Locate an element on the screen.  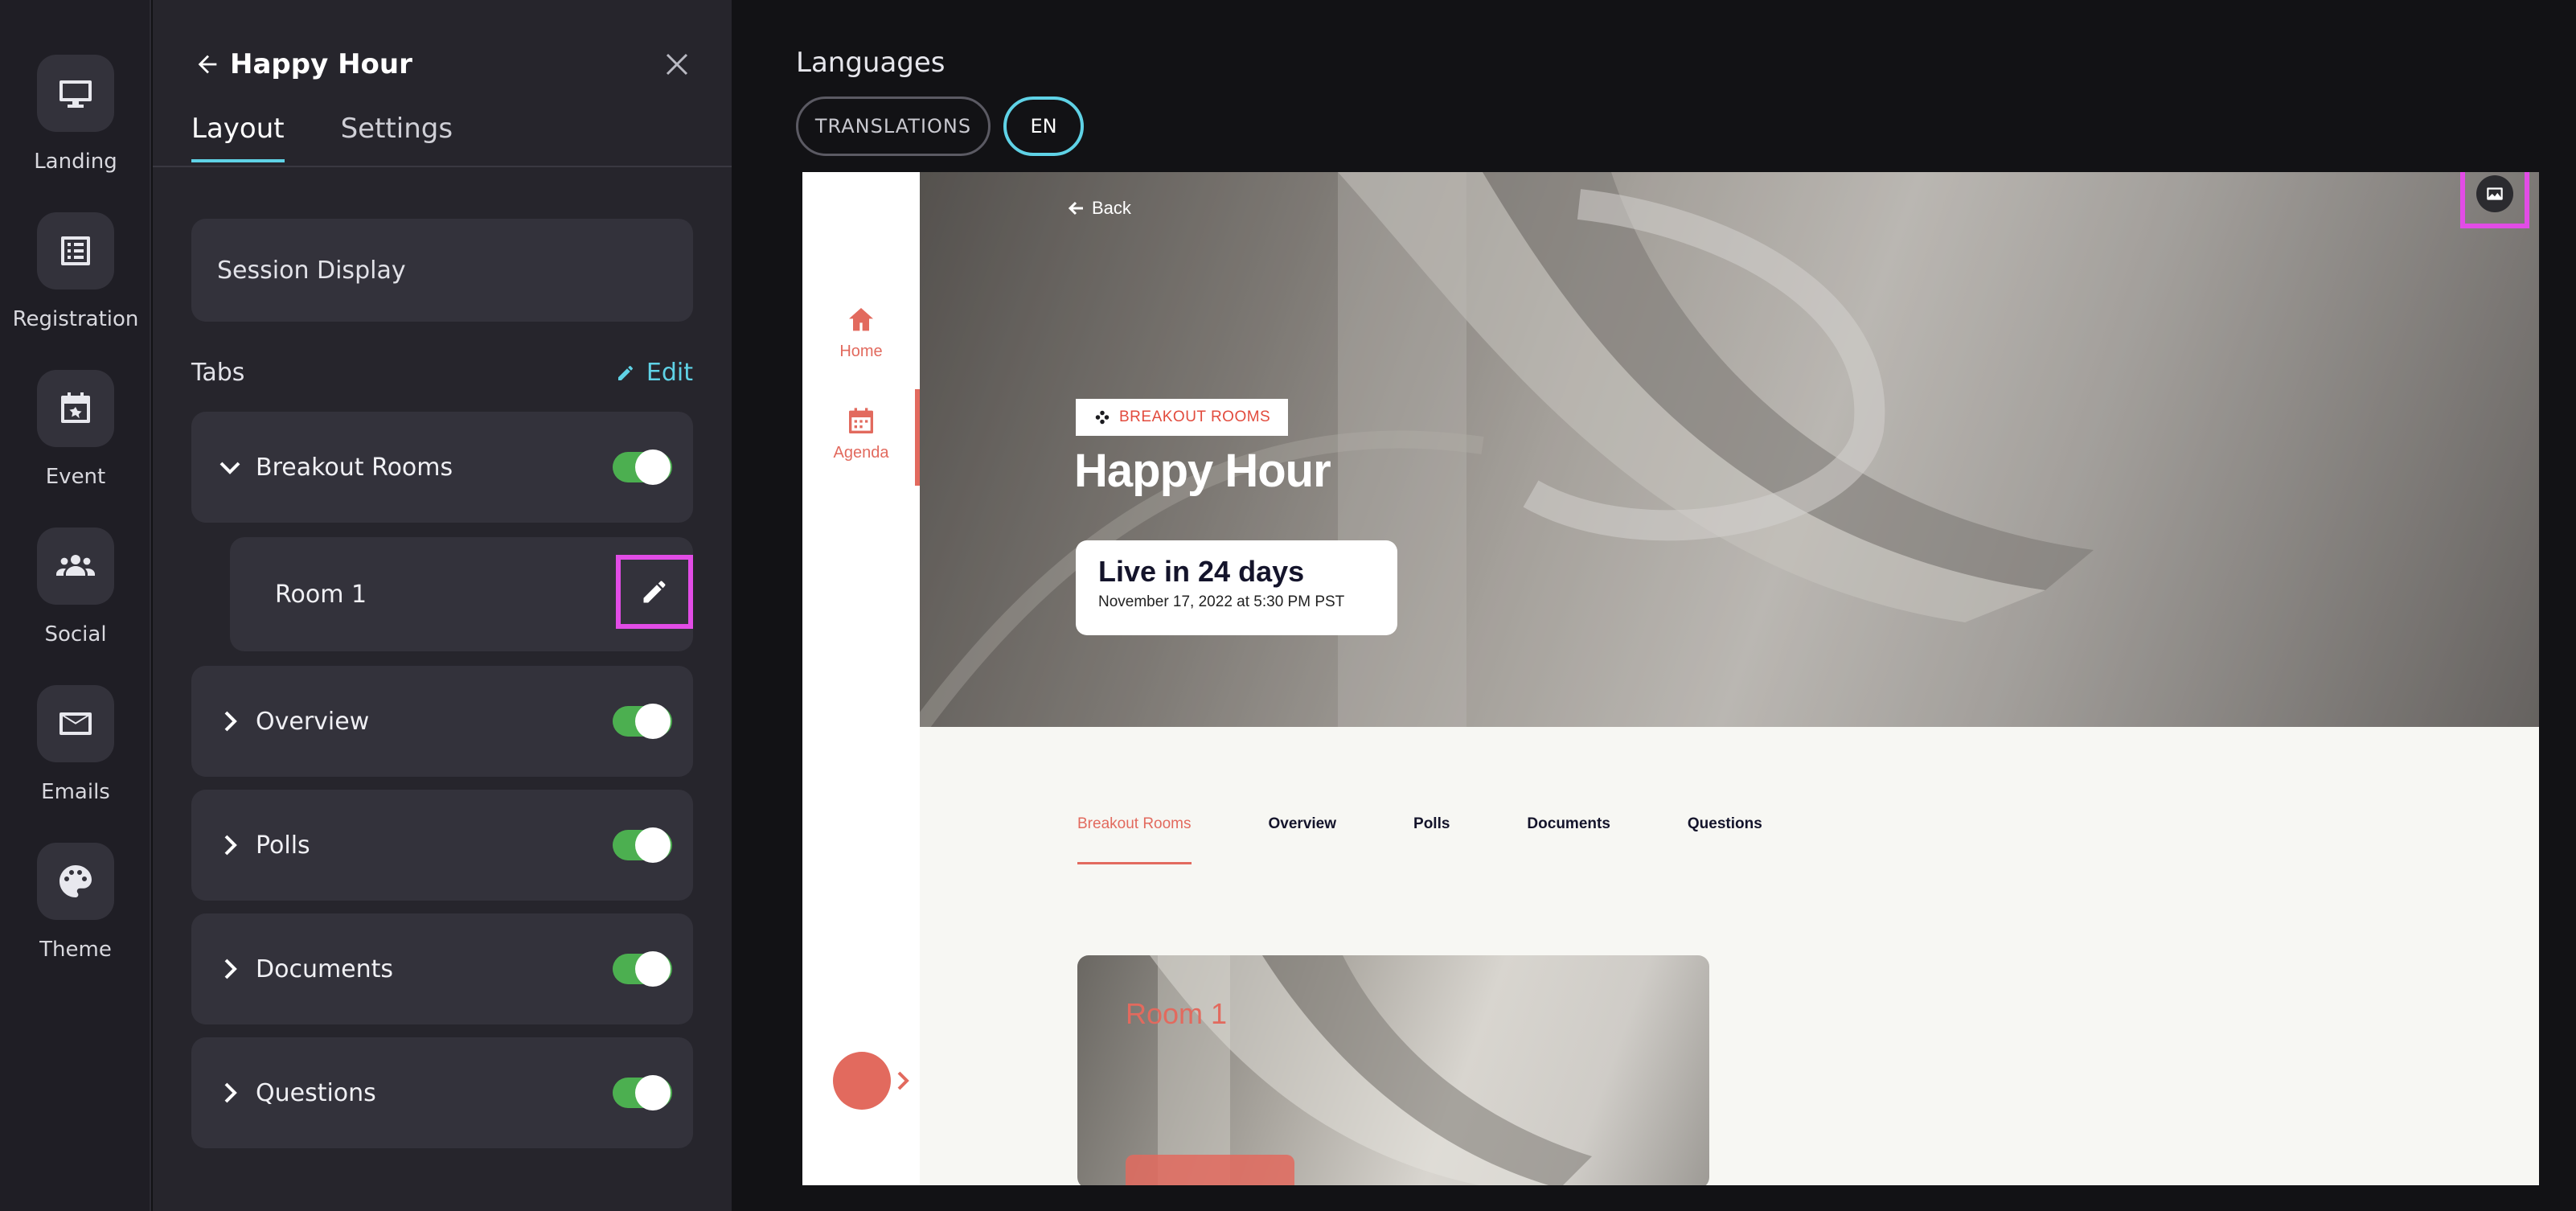
rail-item-registration: Registration is located at coordinates (75, 271).